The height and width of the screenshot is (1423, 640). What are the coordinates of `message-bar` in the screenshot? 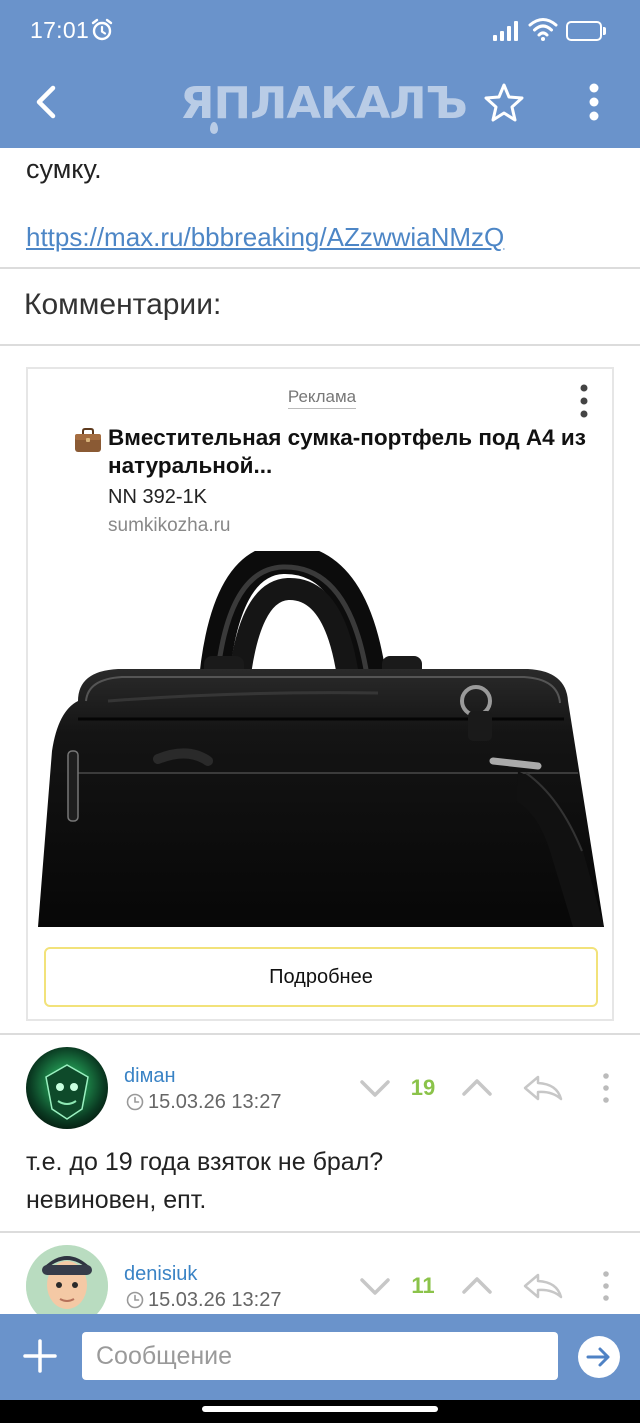 It's located at (320, 1357).